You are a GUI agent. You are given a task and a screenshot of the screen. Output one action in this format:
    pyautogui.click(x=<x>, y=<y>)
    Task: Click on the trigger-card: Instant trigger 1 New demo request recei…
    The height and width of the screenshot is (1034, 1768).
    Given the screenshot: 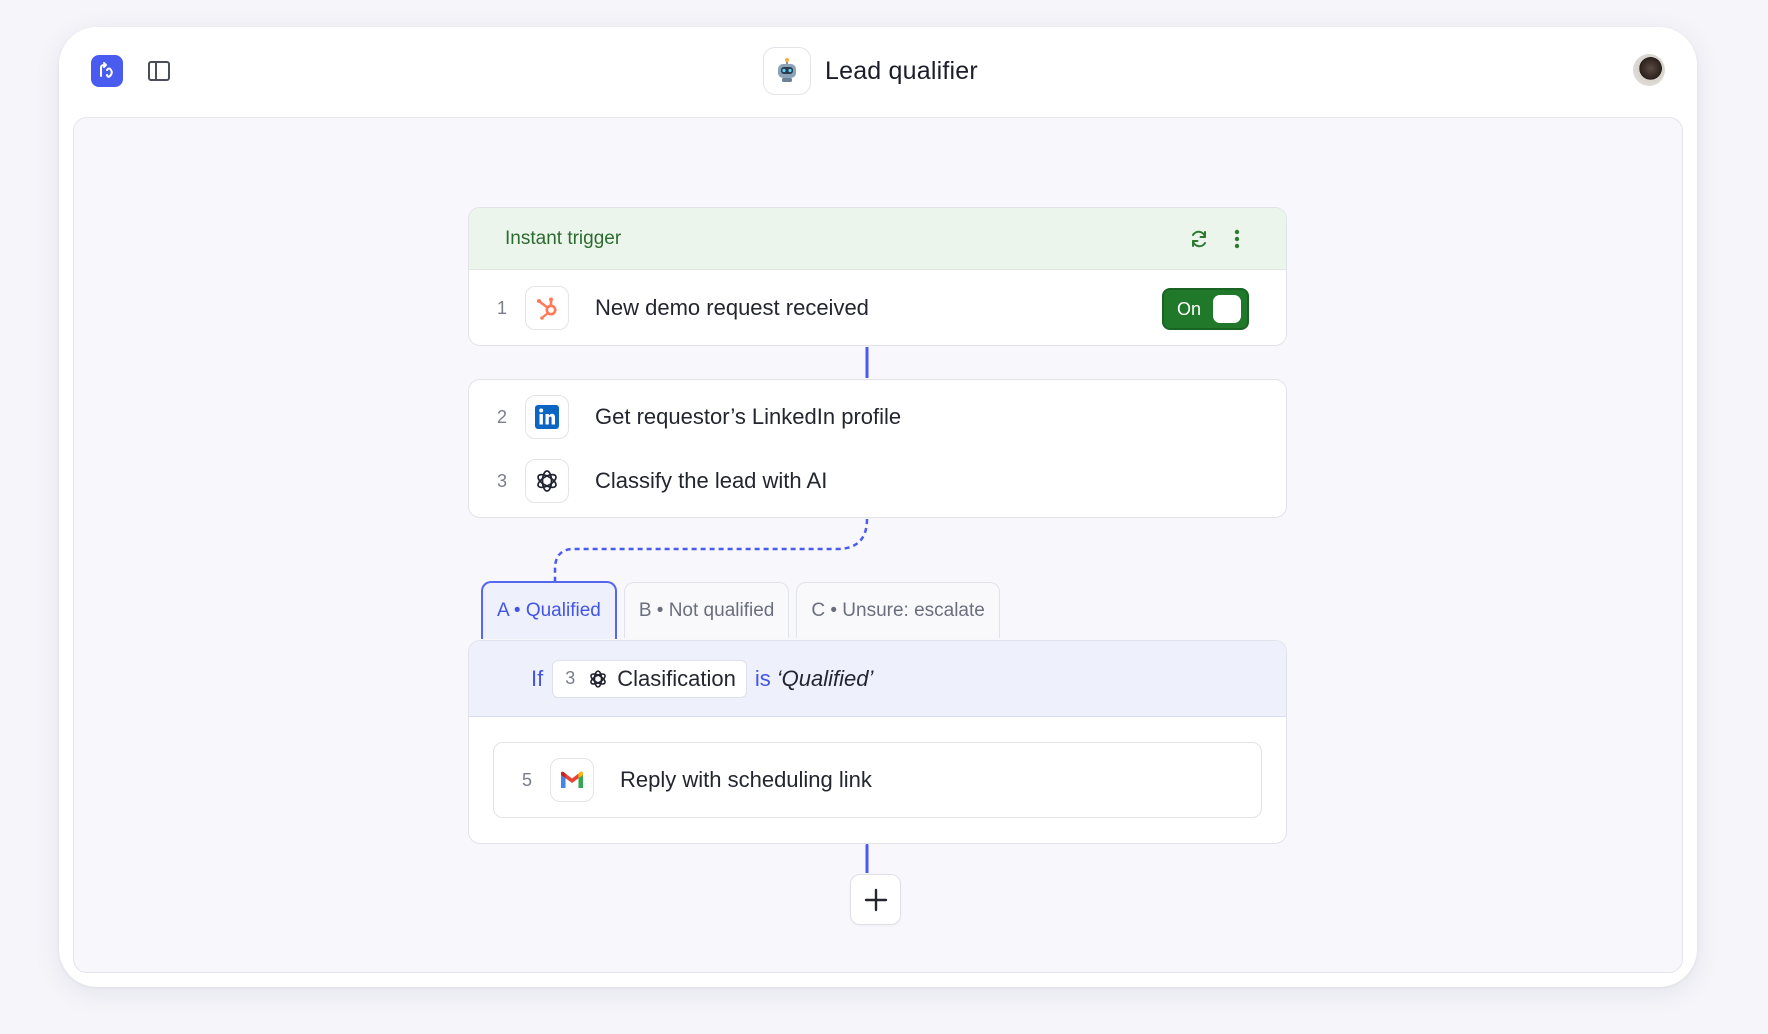 What is the action you would take?
    pyautogui.click(x=877, y=276)
    